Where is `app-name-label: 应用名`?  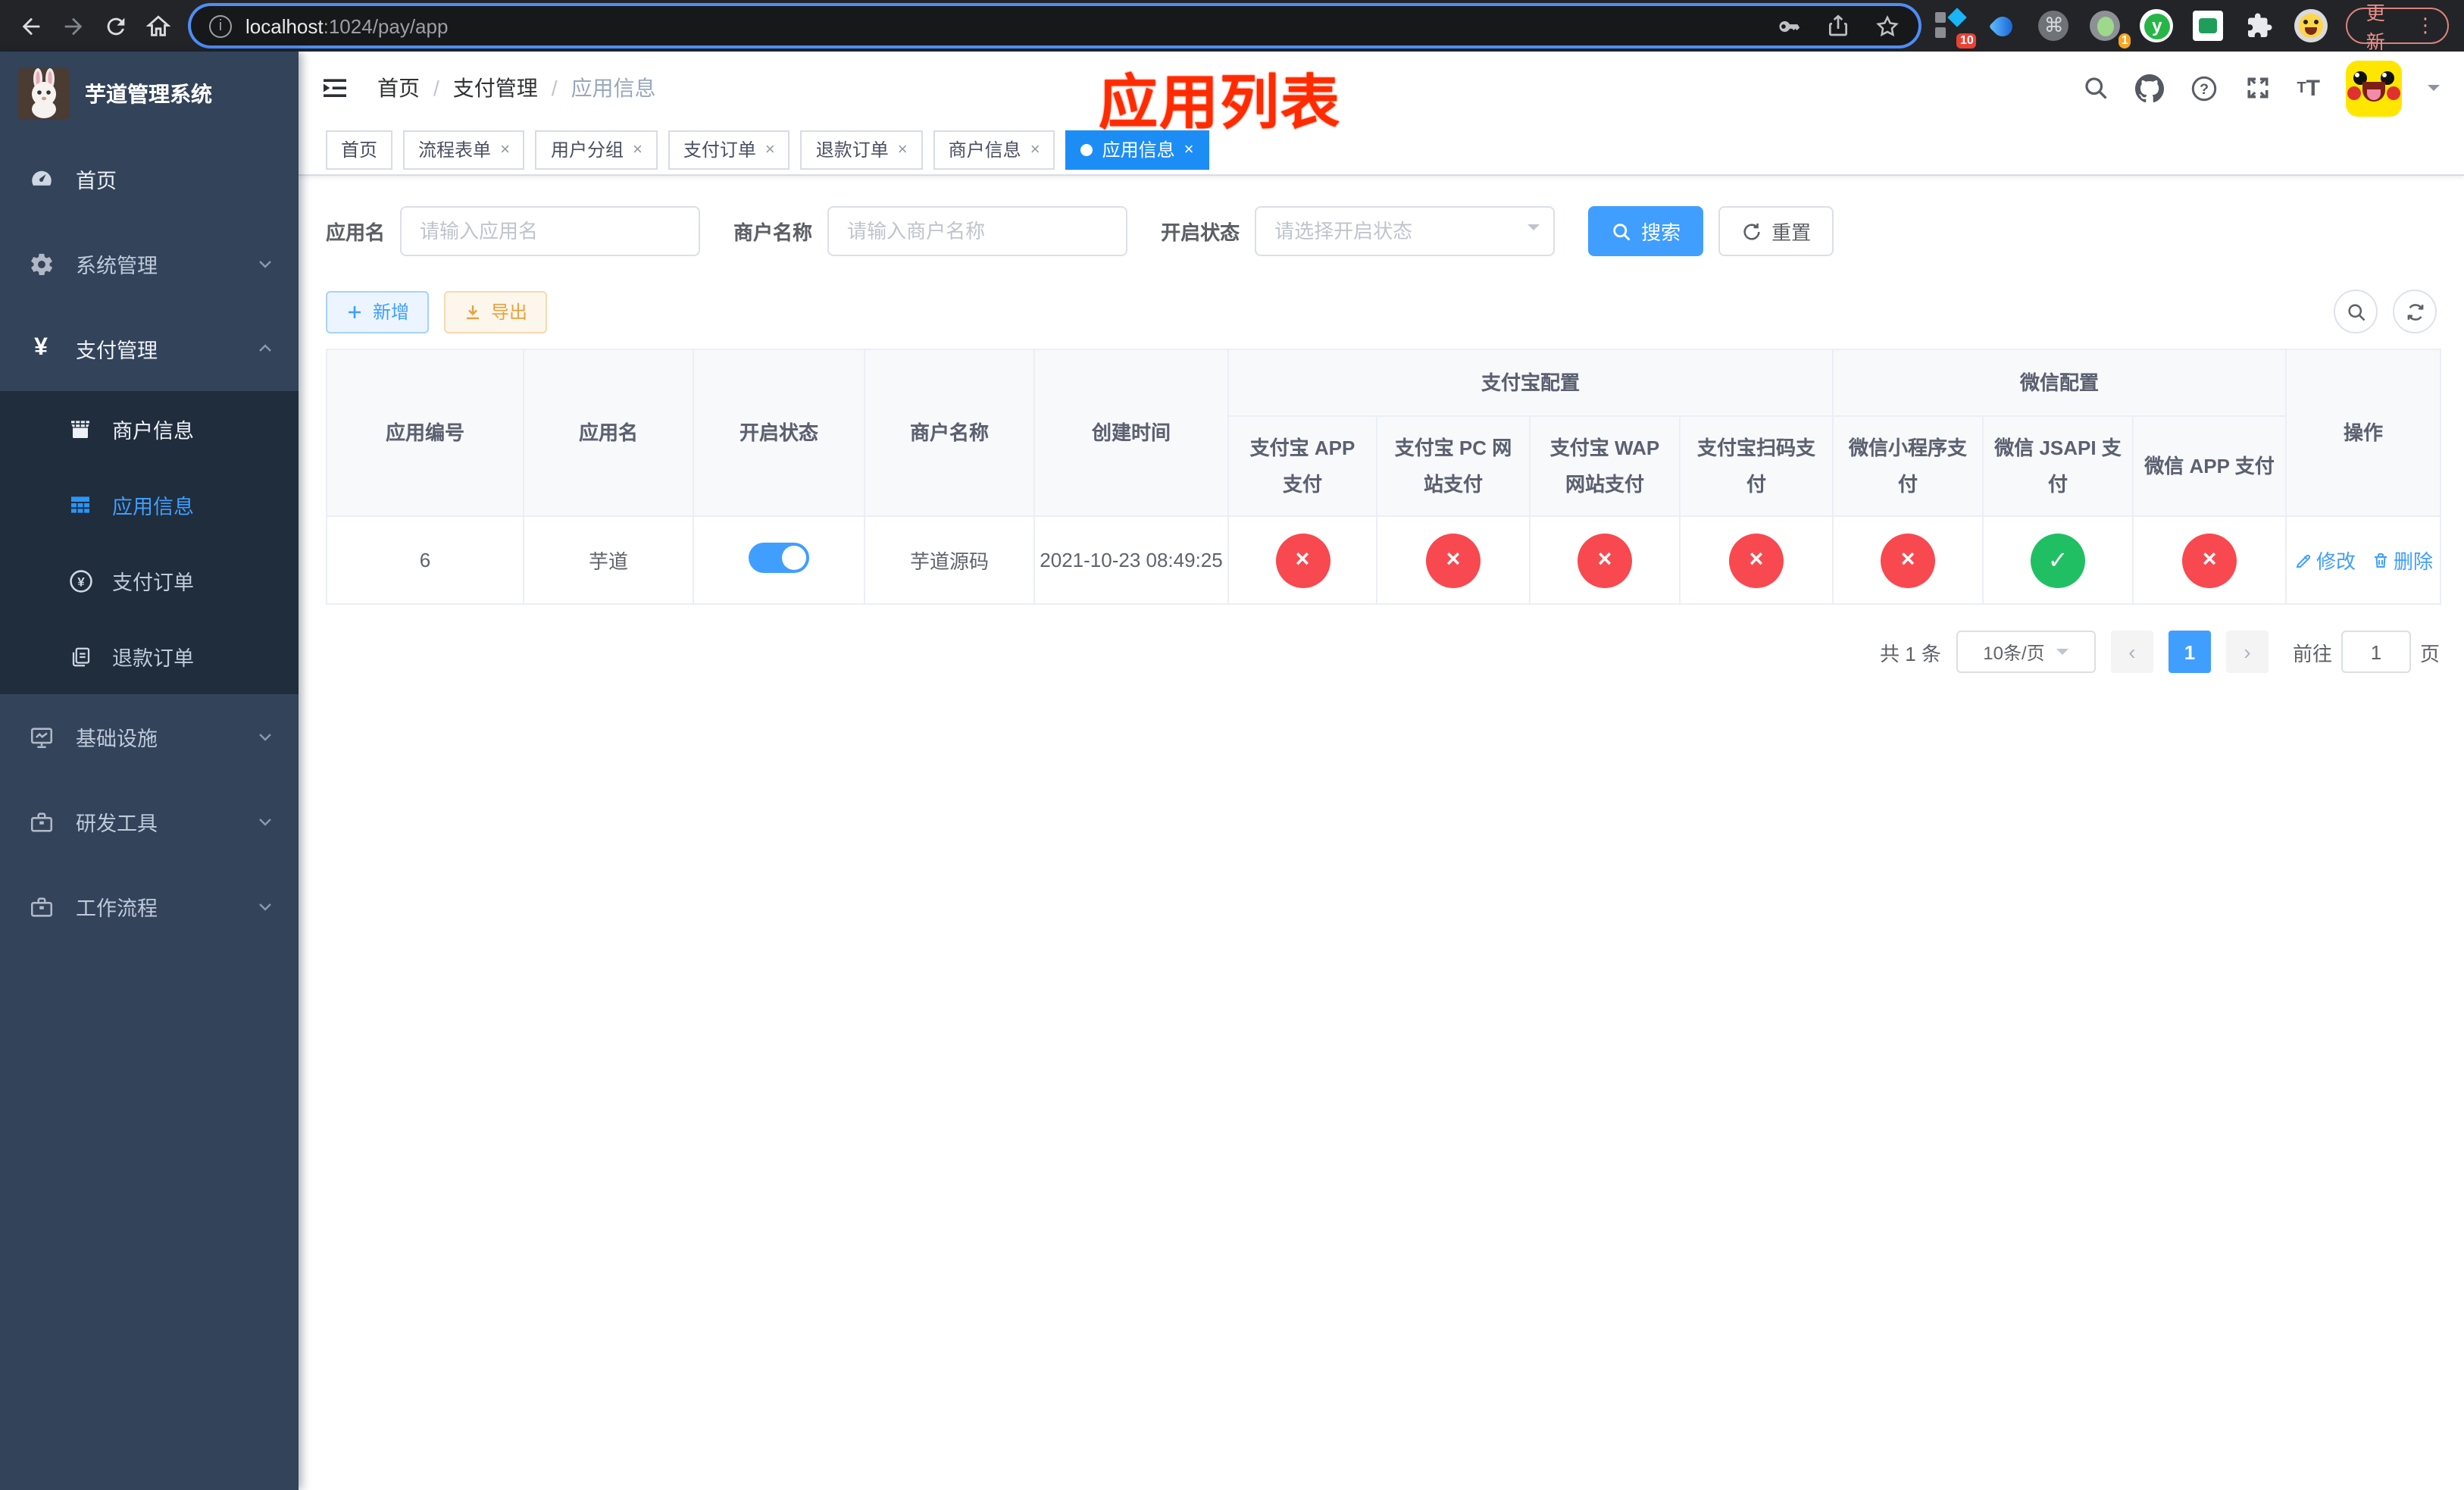
app-name-label: 应用名 is located at coordinates (356, 232).